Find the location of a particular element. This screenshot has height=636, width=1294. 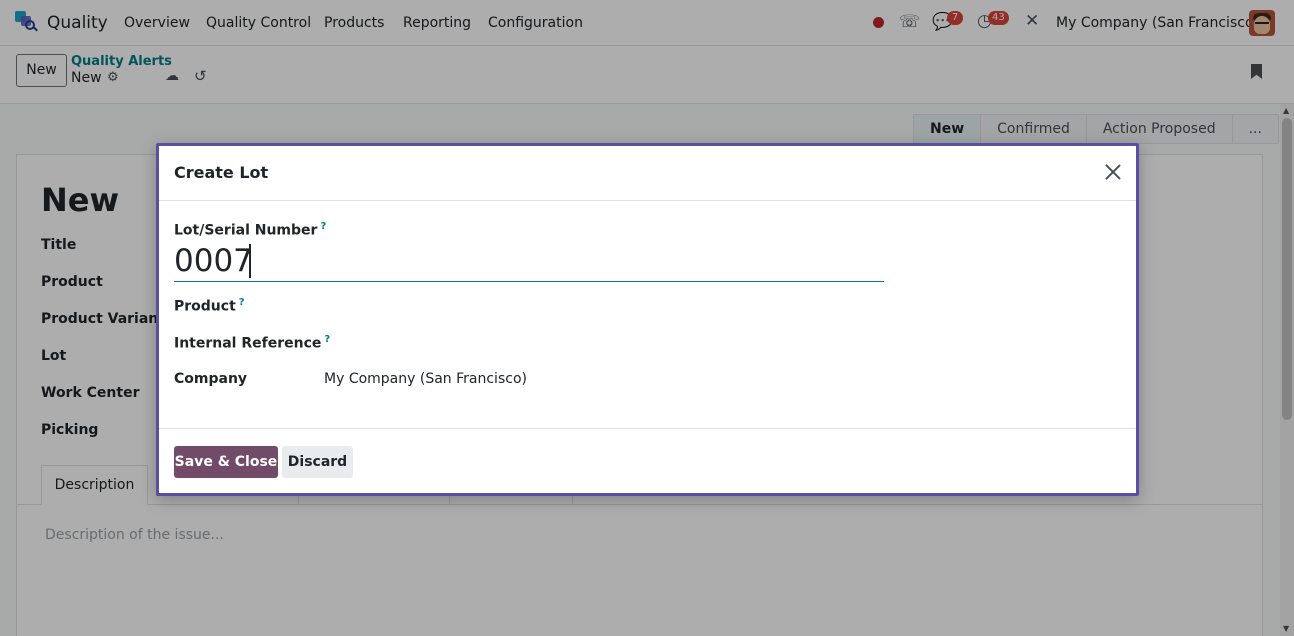

company-label: Company is located at coordinates (211, 379).